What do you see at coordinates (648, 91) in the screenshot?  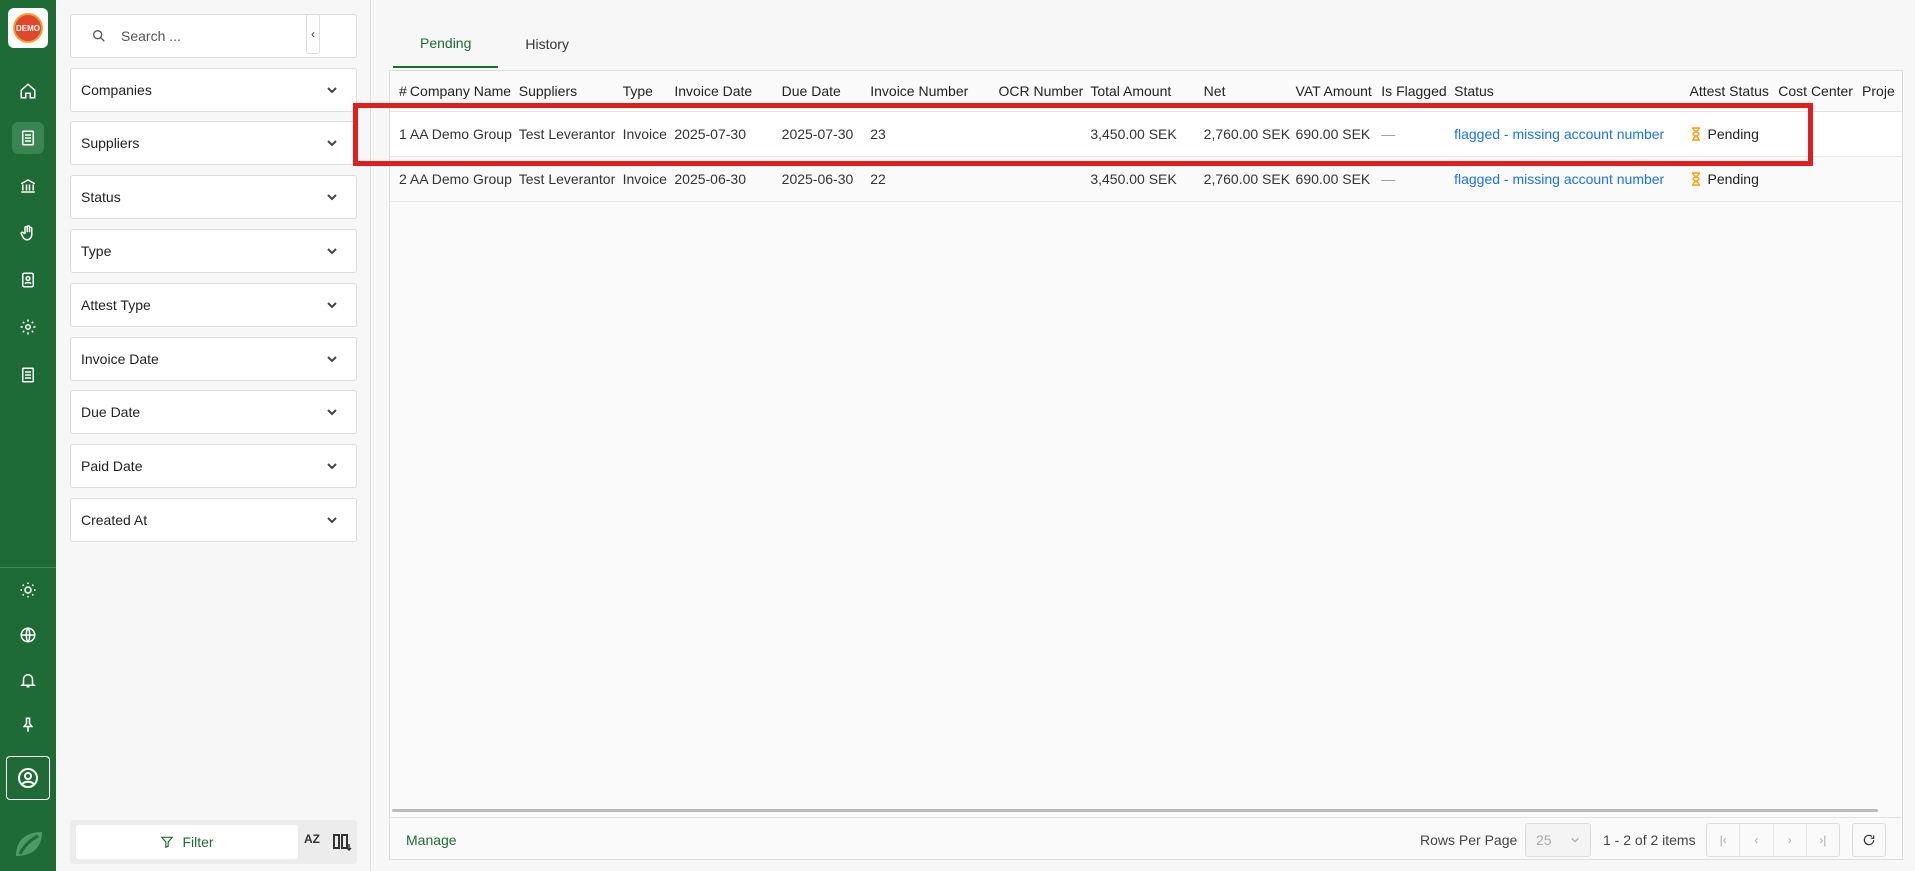 I see `col-header-type: Type` at bounding box center [648, 91].